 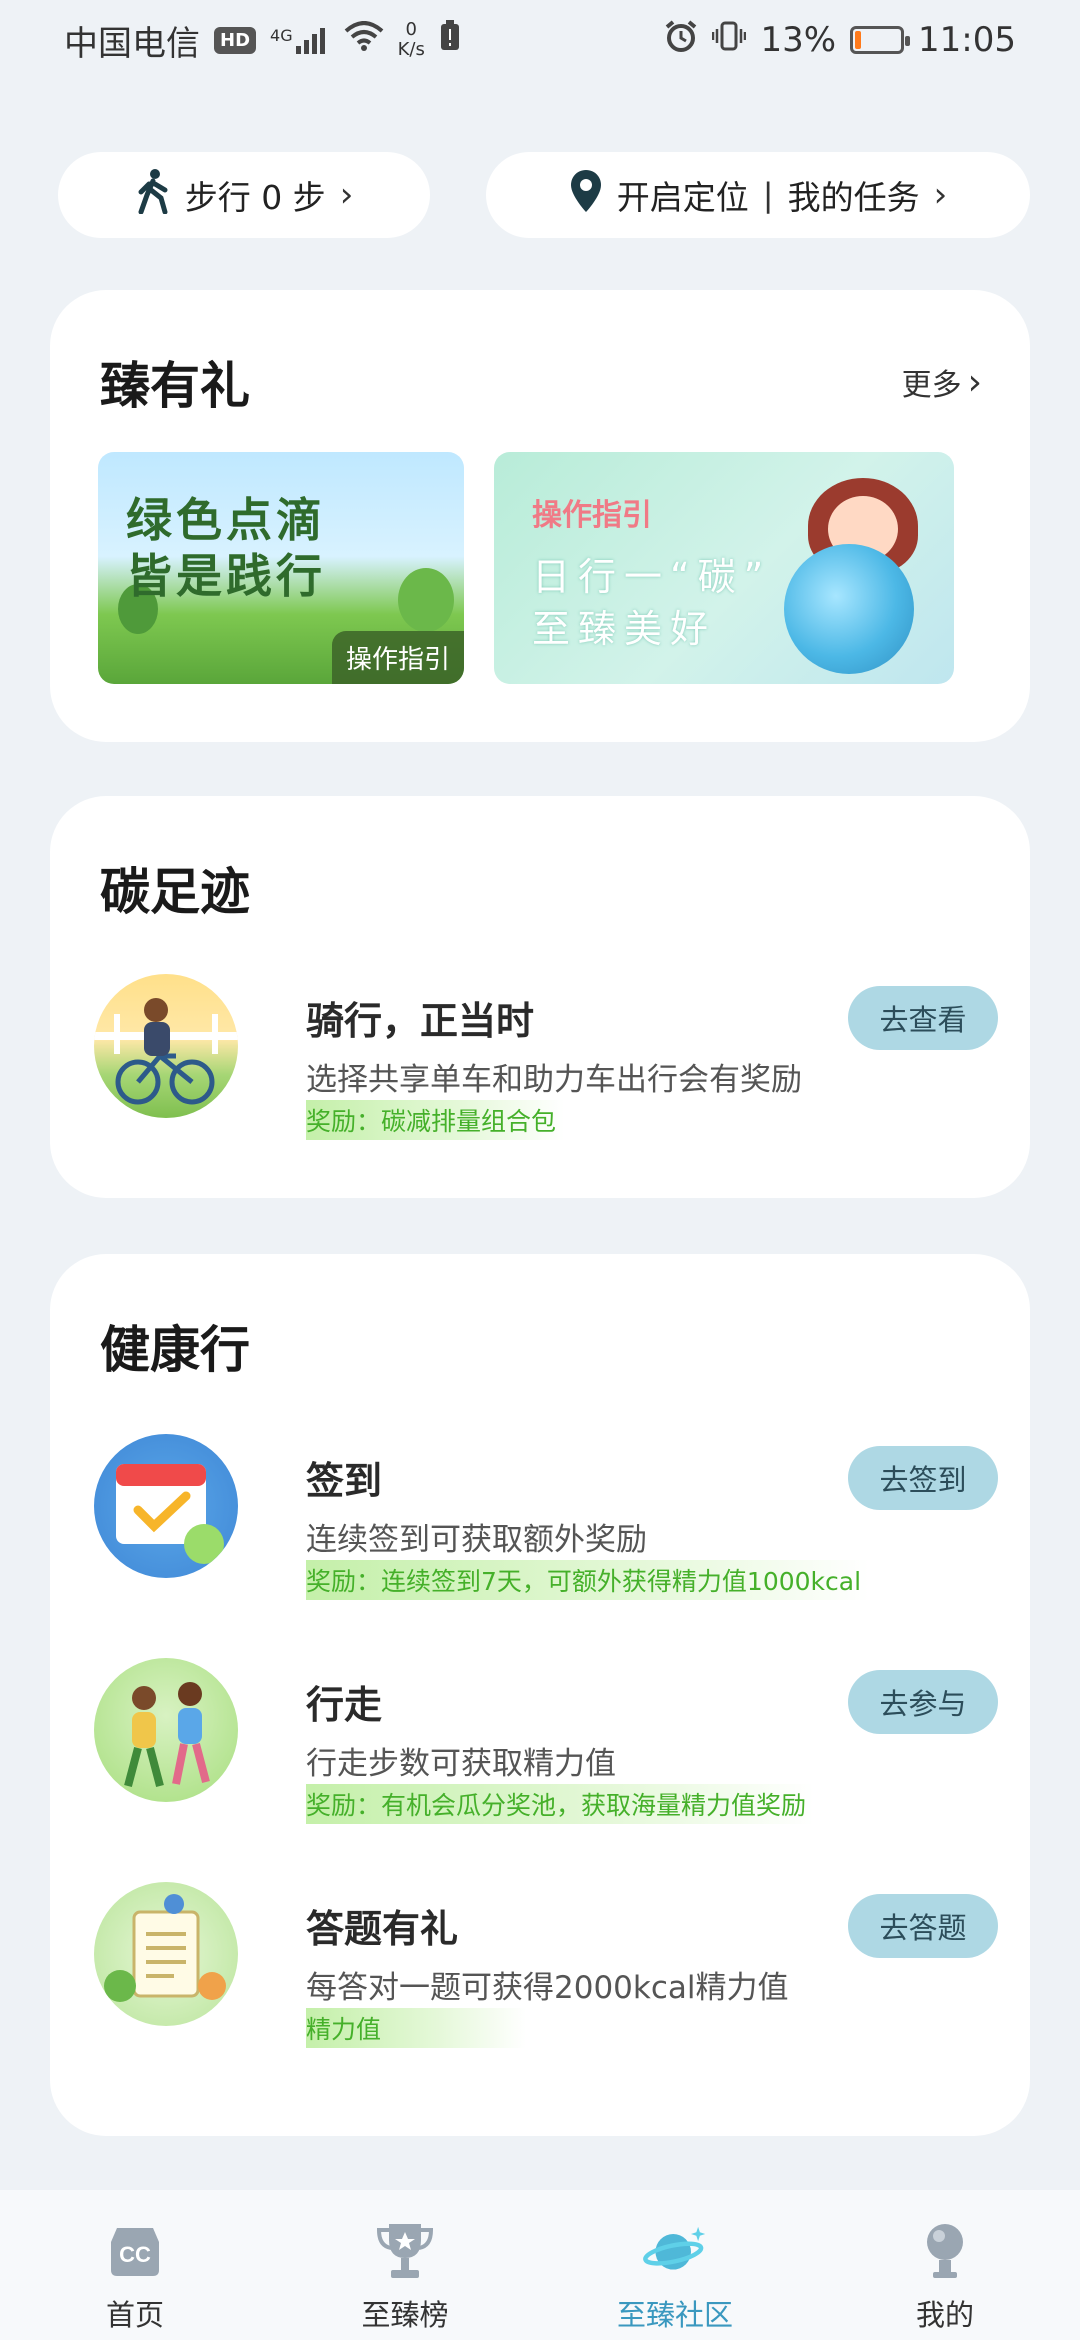 I want to click on battery-icon, so click(x=880, y=40).